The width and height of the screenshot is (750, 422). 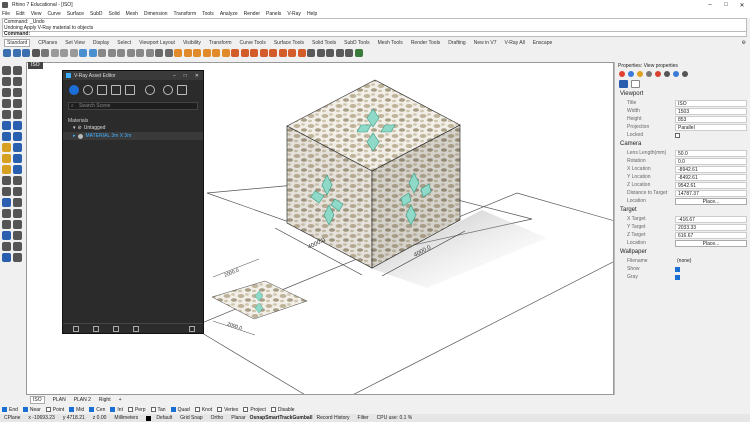 I want to click on tab-plan-2: PLAN 2, so click(x=82, y=400).